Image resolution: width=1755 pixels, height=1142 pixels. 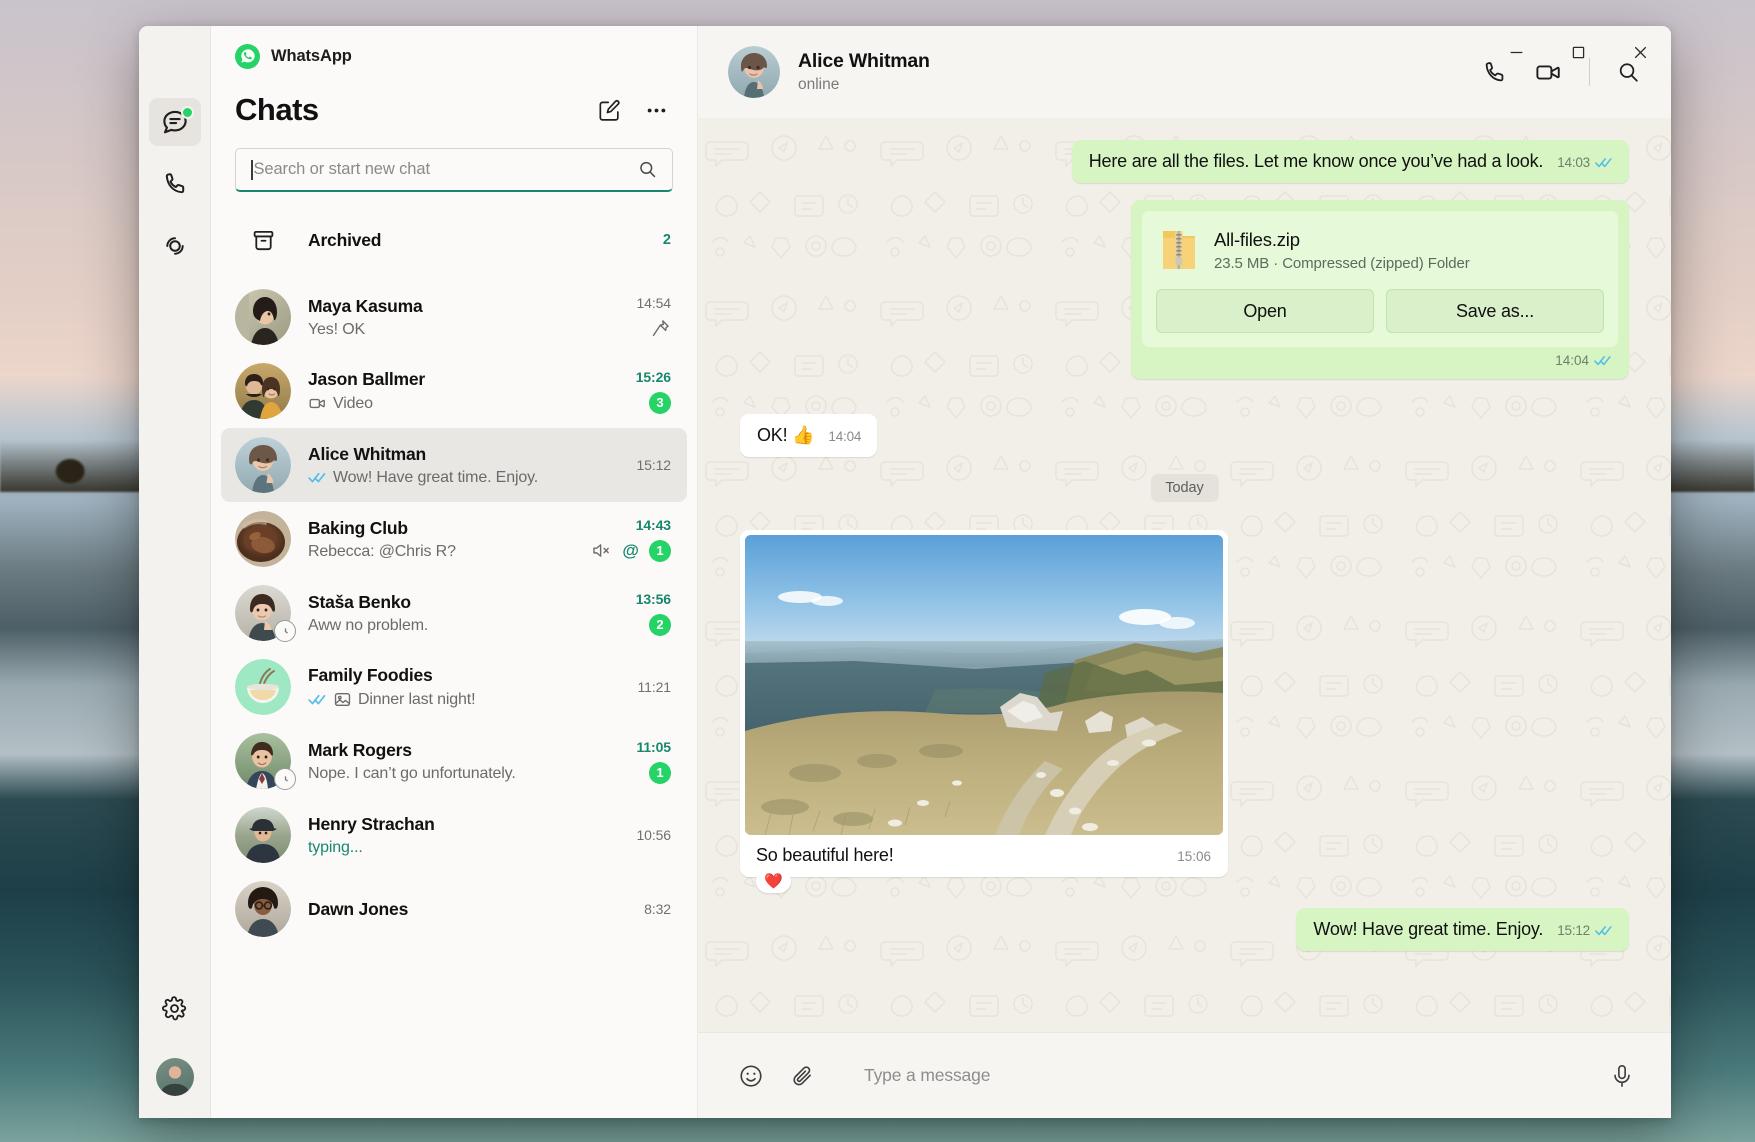 What do you see at coordinates (660, 402) in the screenshot?
I see `chat-item-indicators: 3` at bounding box center [660, 402].